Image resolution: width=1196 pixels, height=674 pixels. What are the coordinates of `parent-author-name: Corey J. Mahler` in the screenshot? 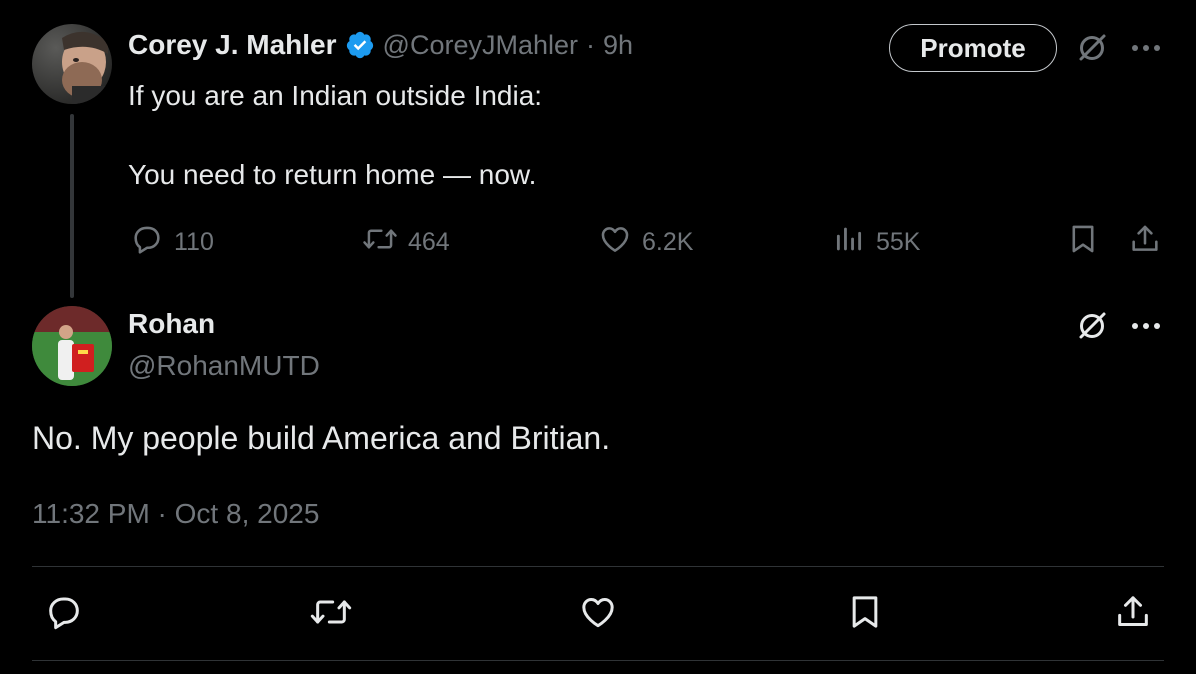 It's located at (232, 45).